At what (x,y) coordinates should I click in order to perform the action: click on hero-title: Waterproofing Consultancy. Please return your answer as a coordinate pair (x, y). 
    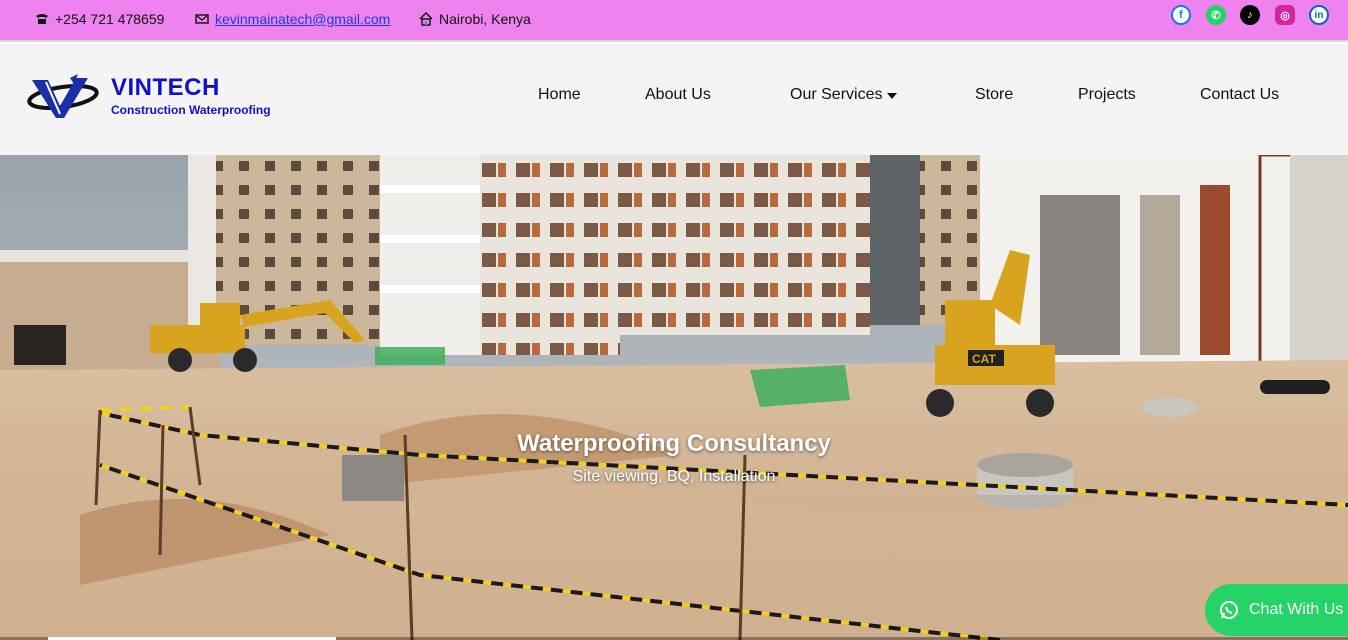
    Looking at the image, I should click on (674, 443).